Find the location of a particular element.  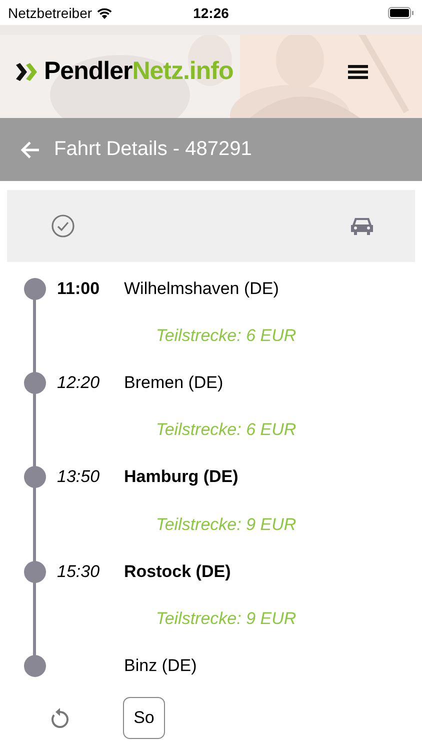

stop-time: 15:30 is located at coordinates (78, 571).